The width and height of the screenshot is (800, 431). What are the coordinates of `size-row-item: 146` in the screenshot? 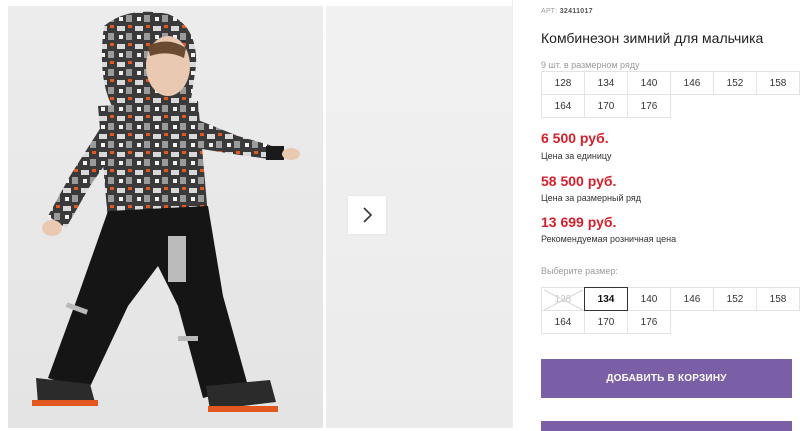 It's located at (692, 83).